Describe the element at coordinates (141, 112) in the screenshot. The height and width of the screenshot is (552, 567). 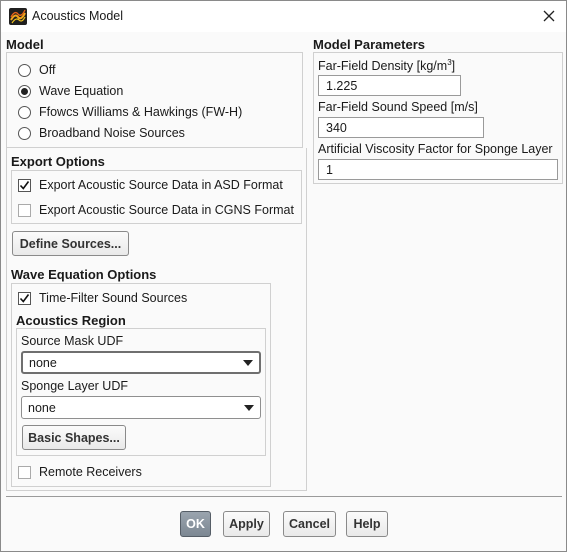
I see `radio-label: Ffowcs Williams & Hawkings (FW-H)` at that location.